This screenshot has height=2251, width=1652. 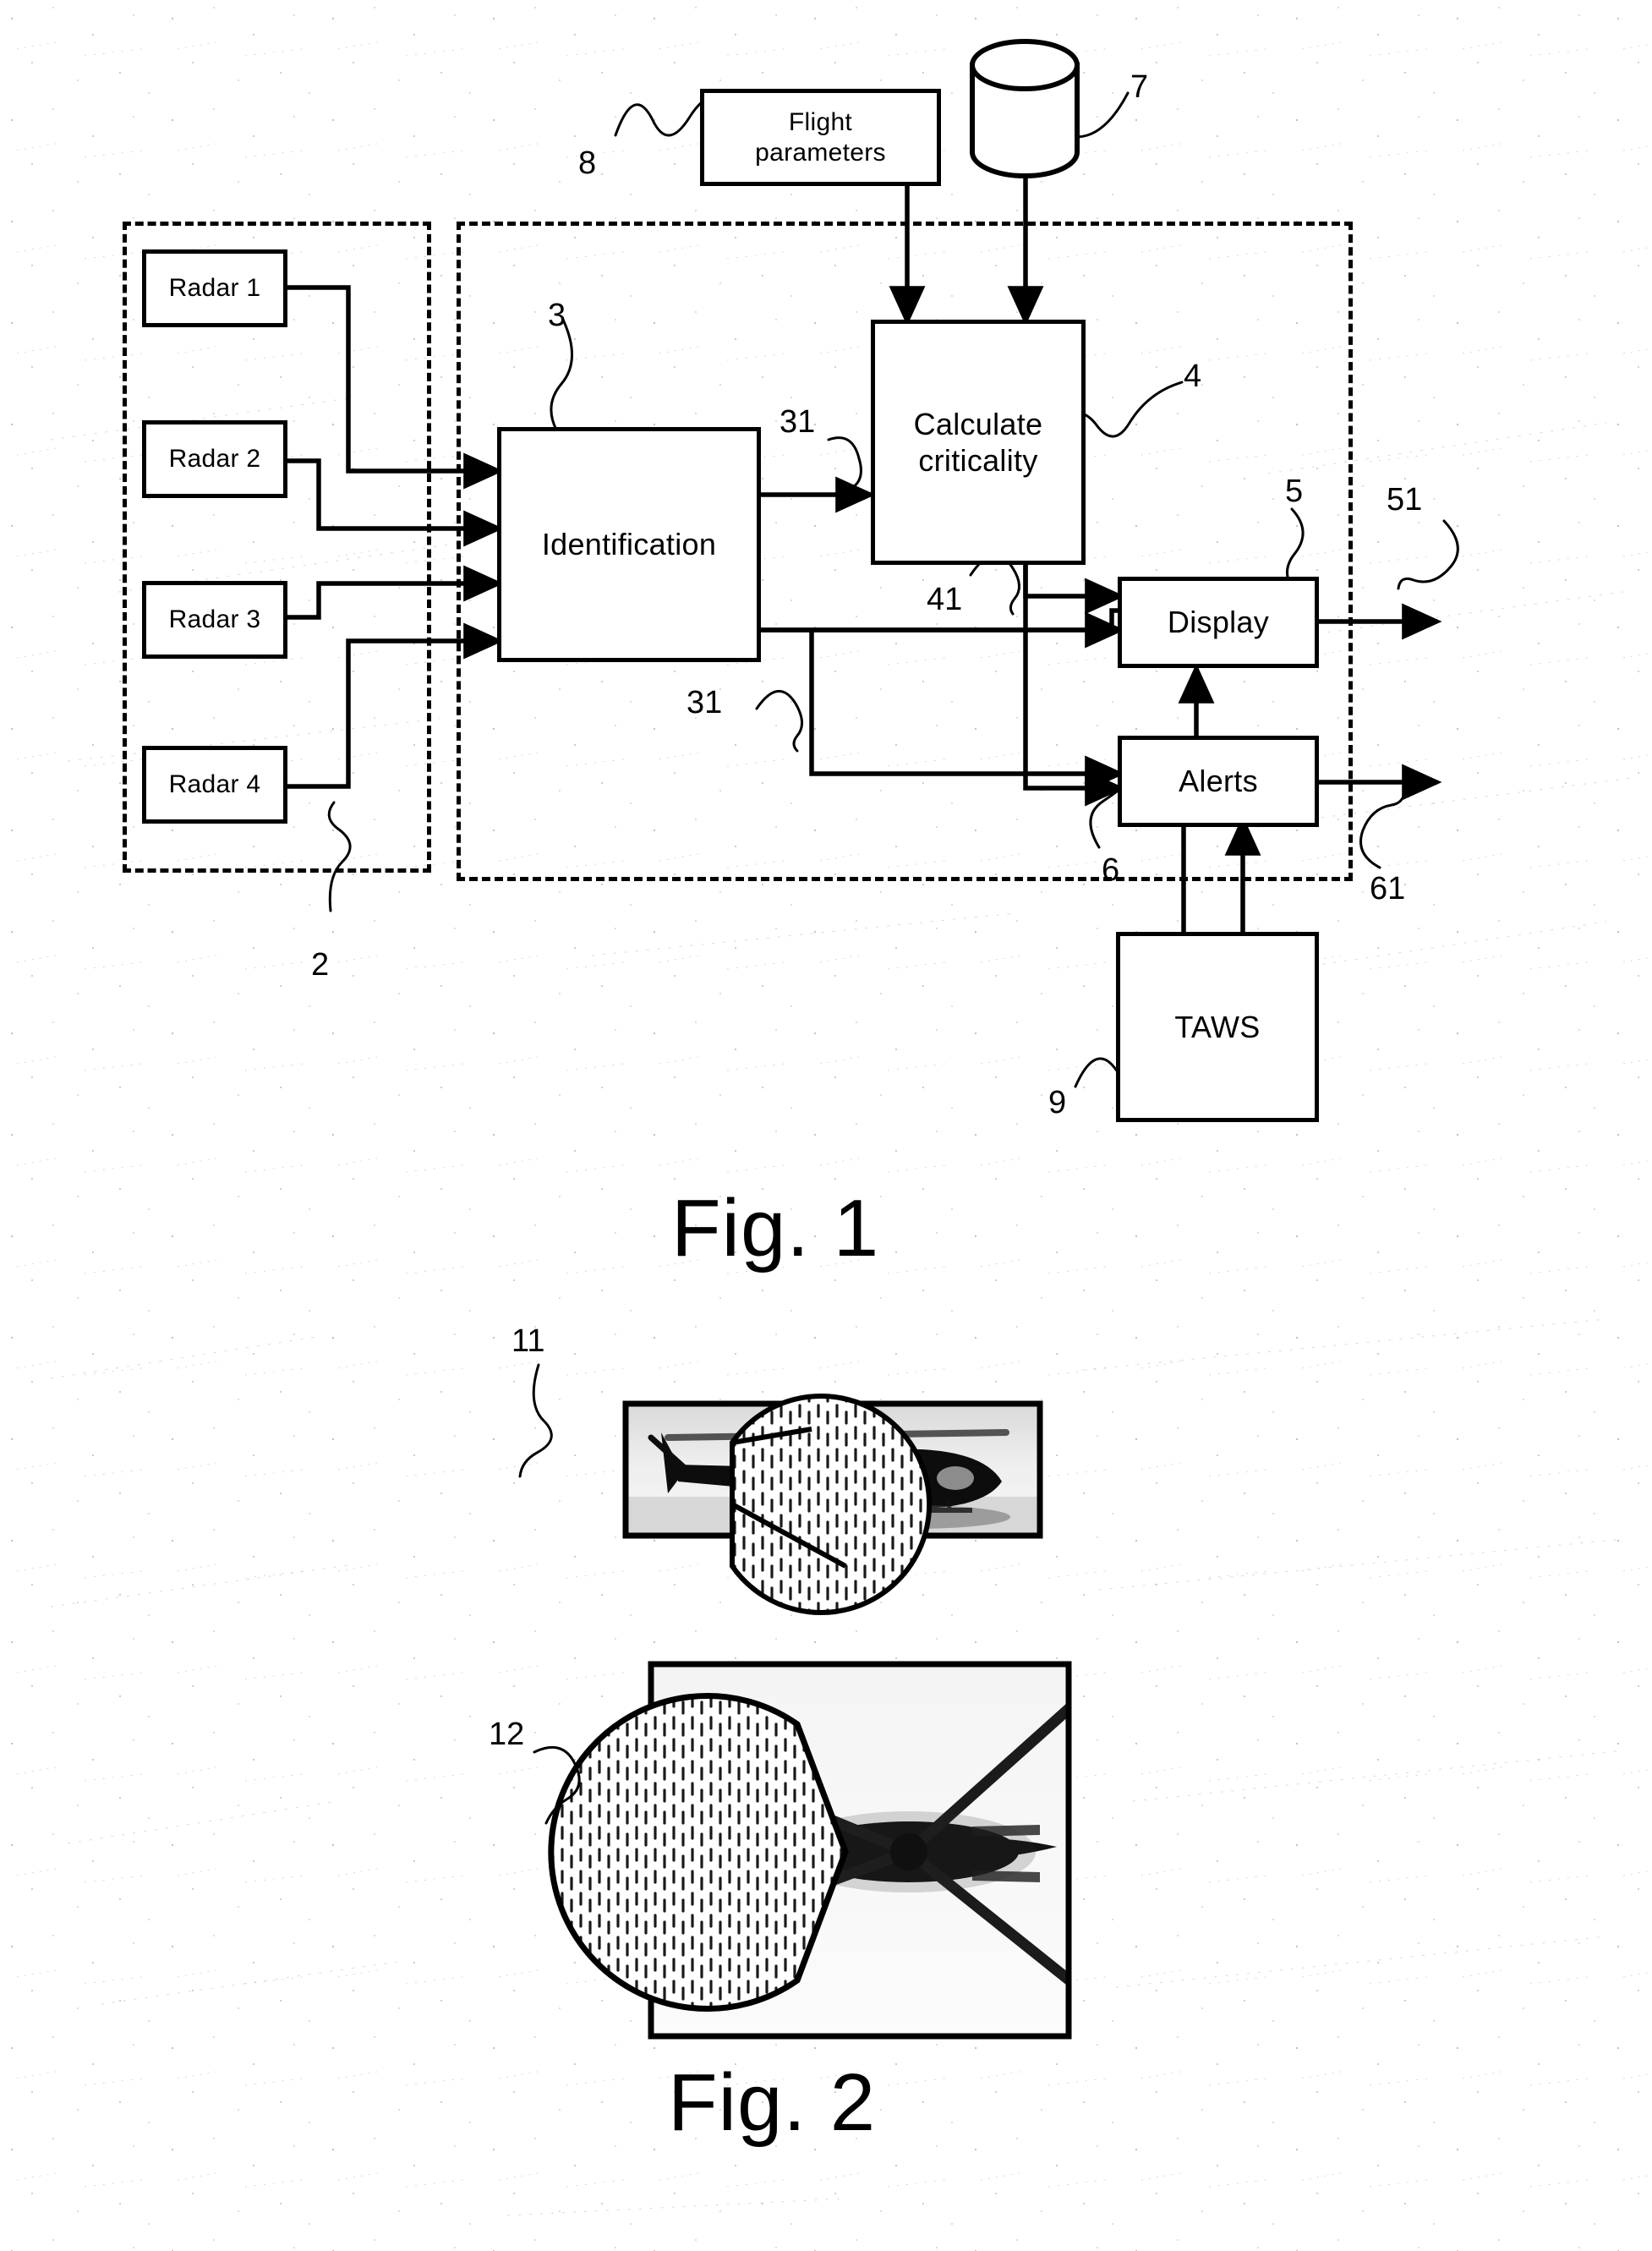 I want to click on fig2-leader-lines, so click(x=549, y=1594).